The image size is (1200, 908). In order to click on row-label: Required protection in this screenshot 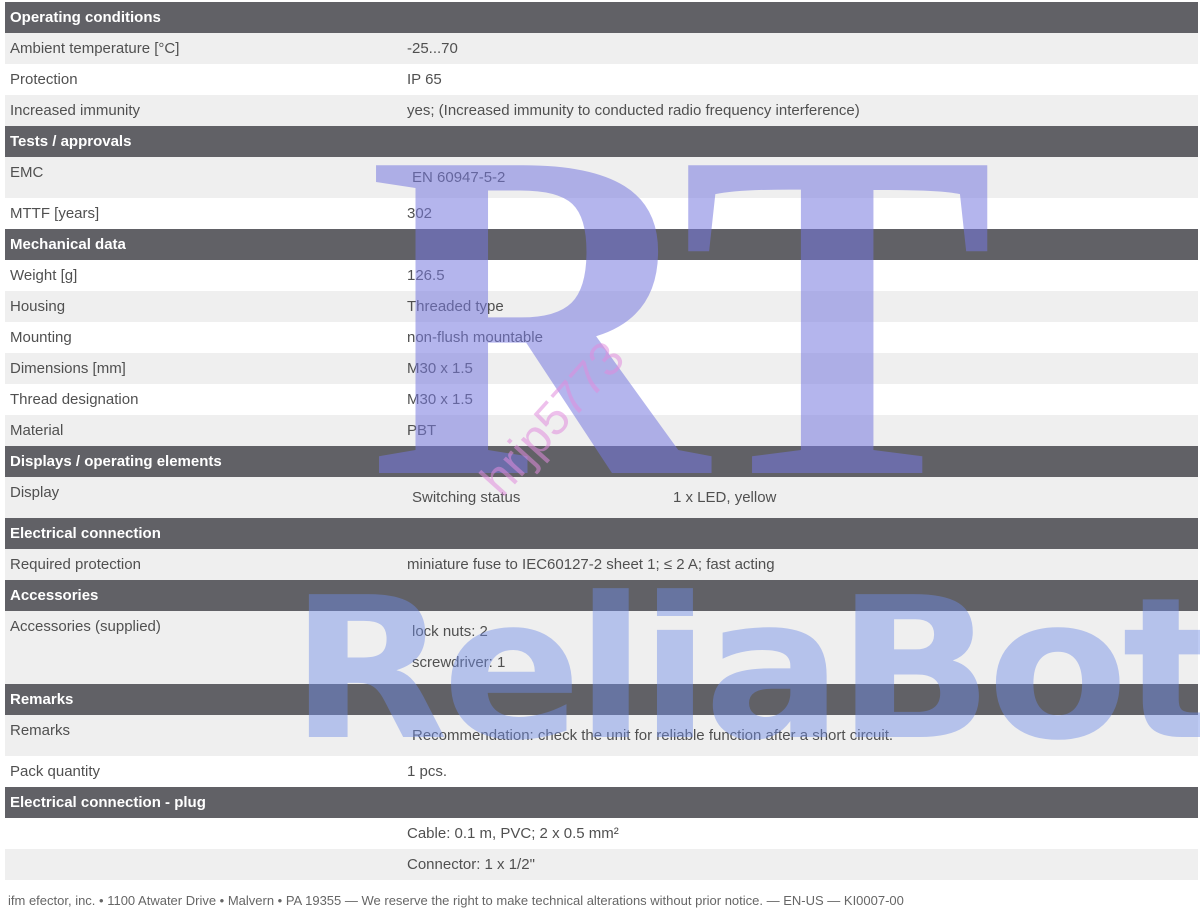, I will do `click(75, 564)`.